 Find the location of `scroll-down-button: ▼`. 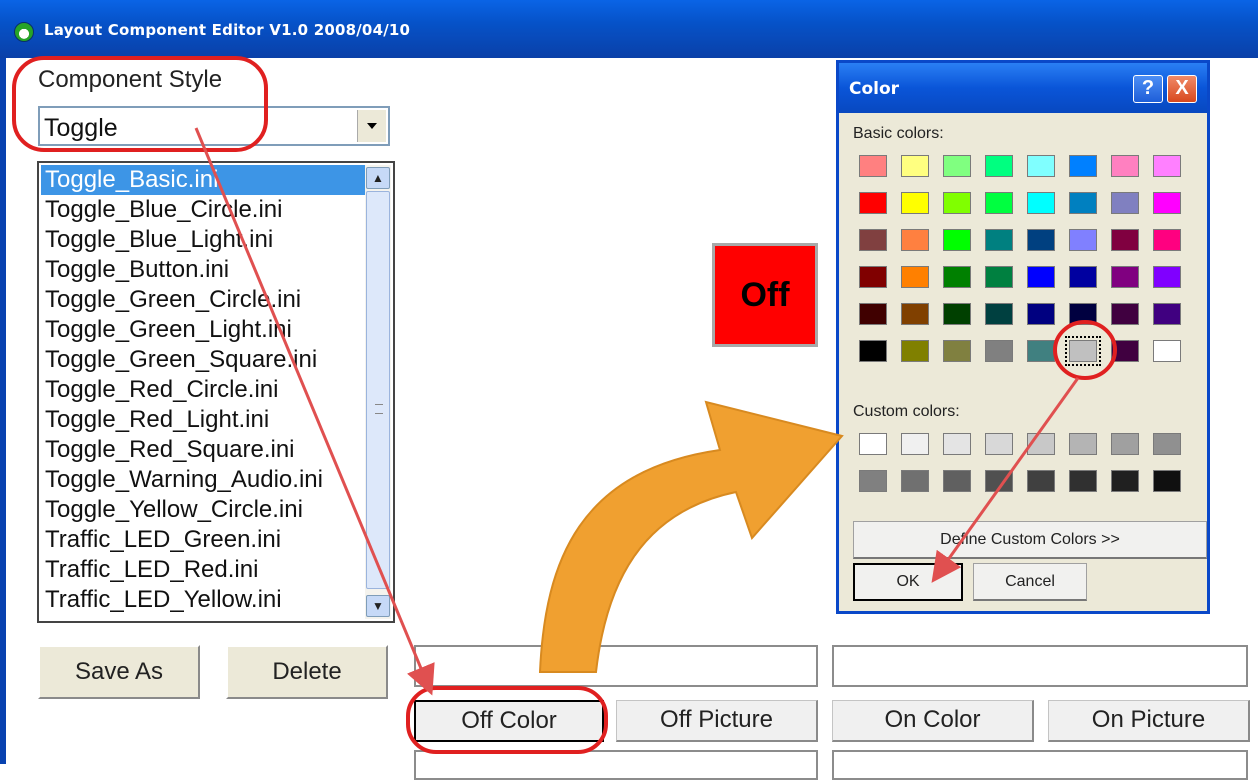

scroll-down-button: ▼ is located at coordinates (378, 606).